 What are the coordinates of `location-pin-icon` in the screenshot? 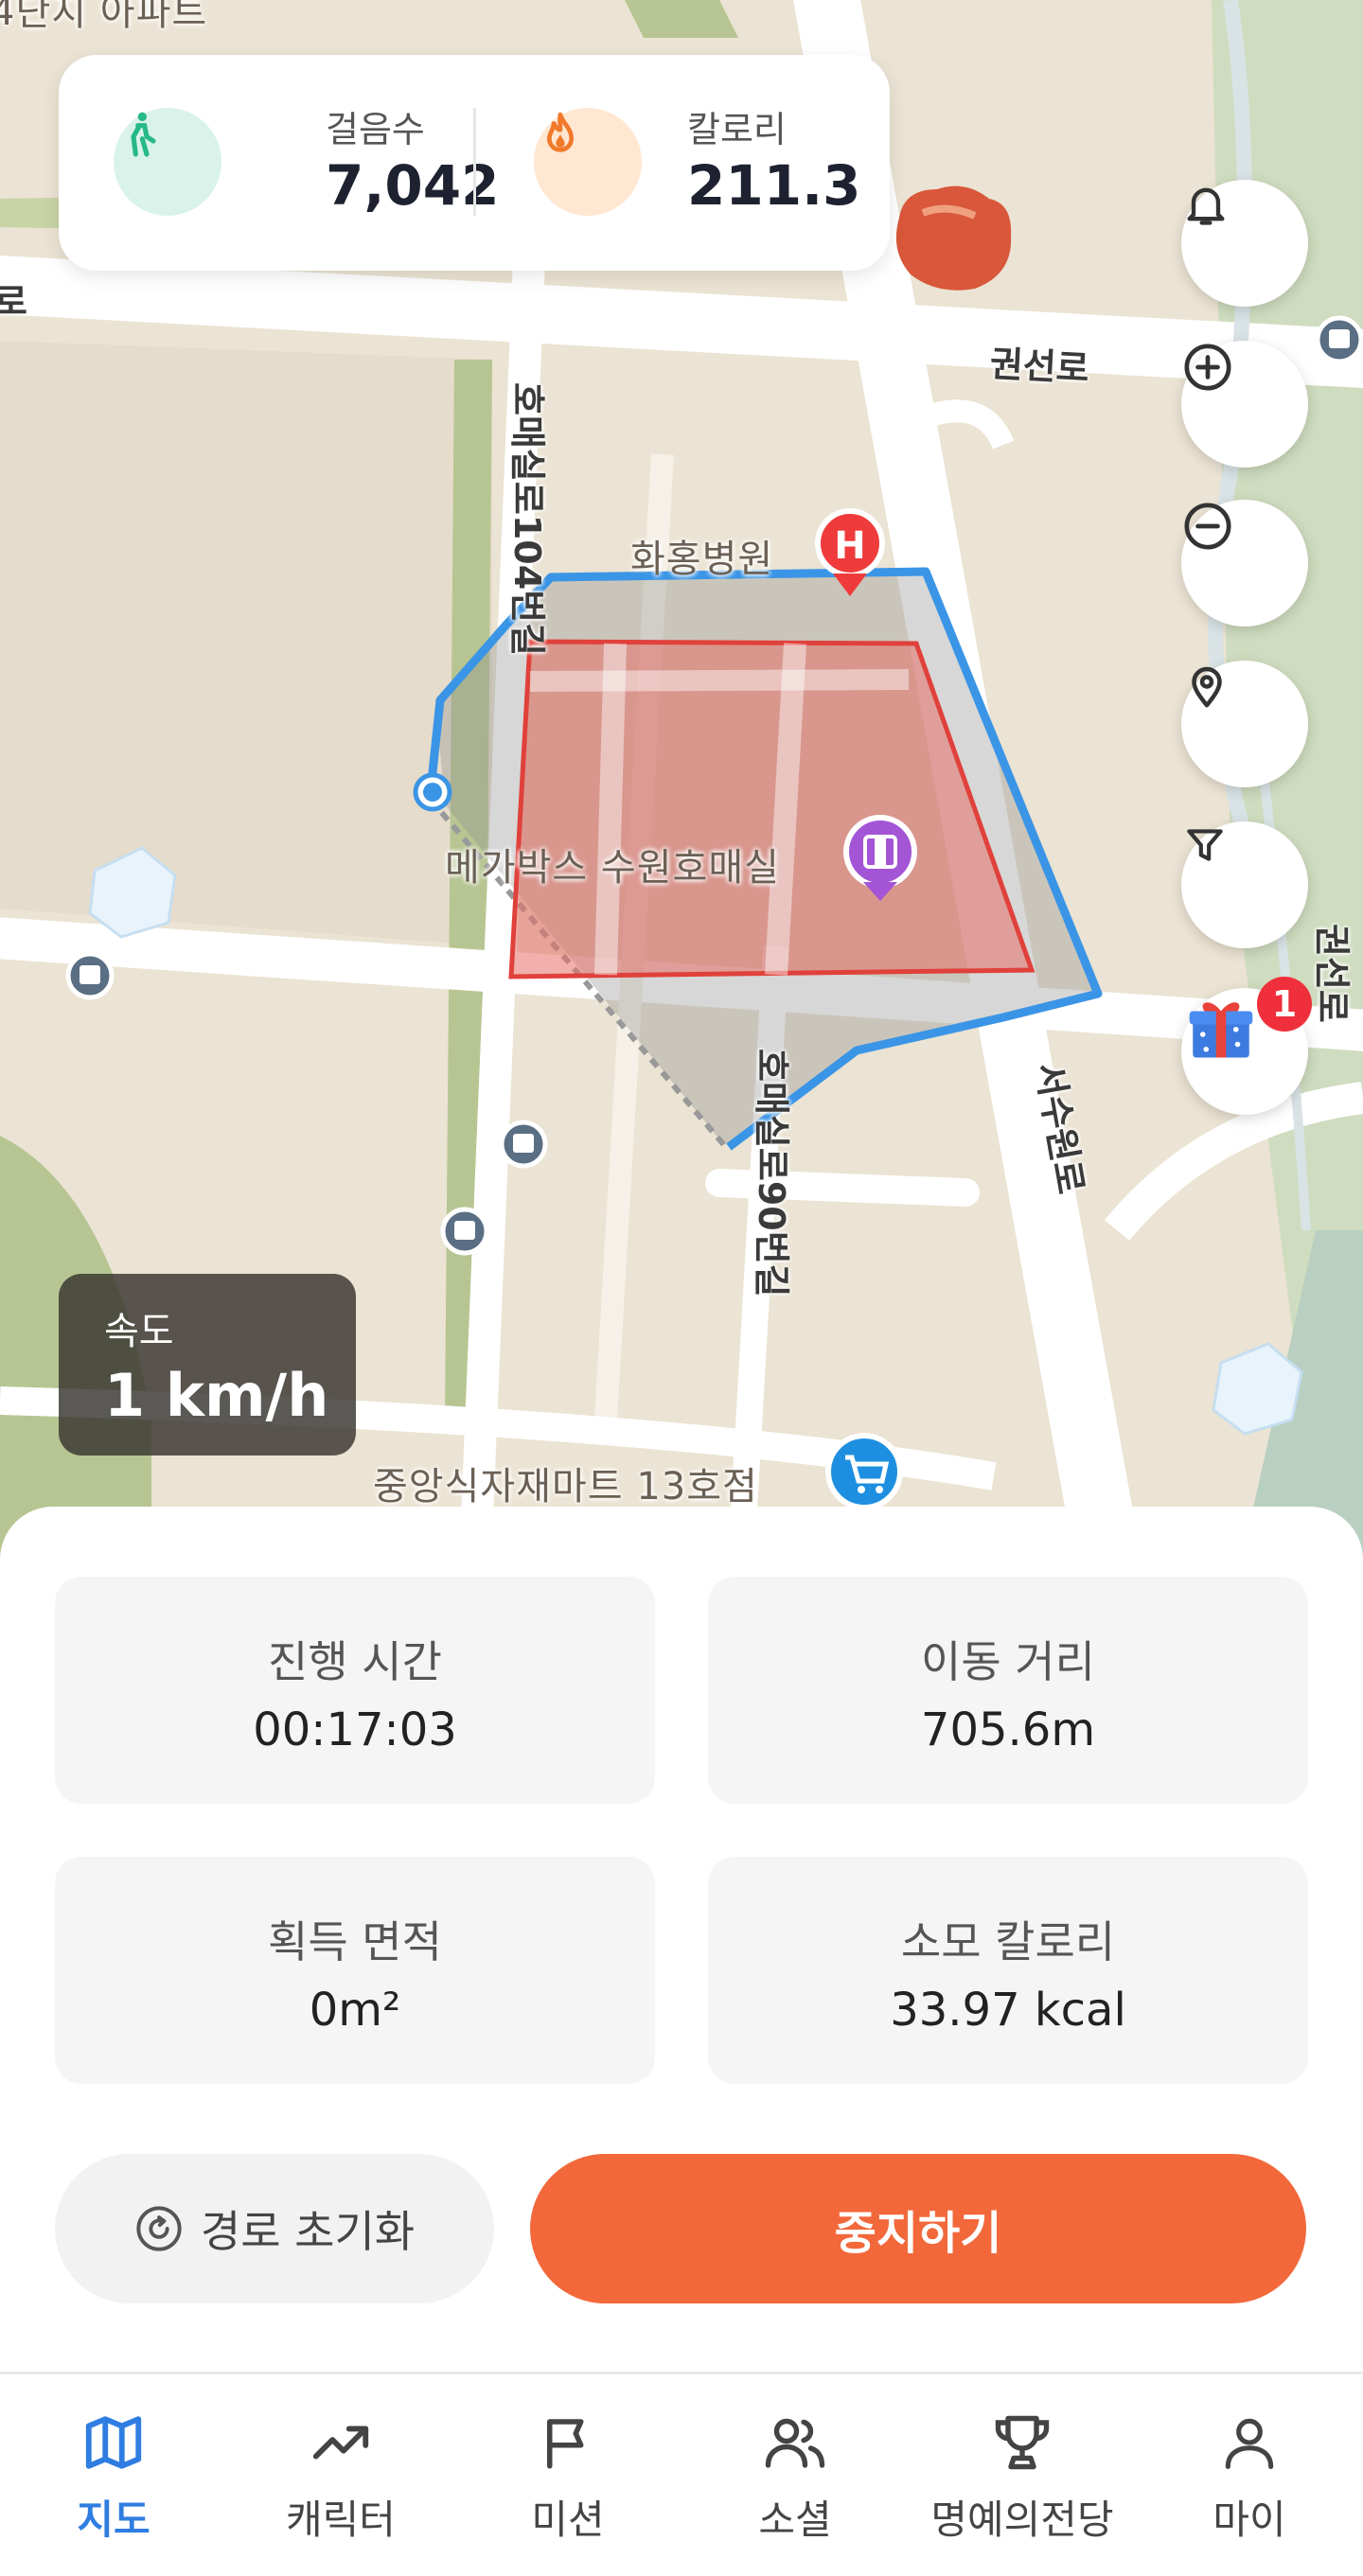 It's located at (1207, 687).